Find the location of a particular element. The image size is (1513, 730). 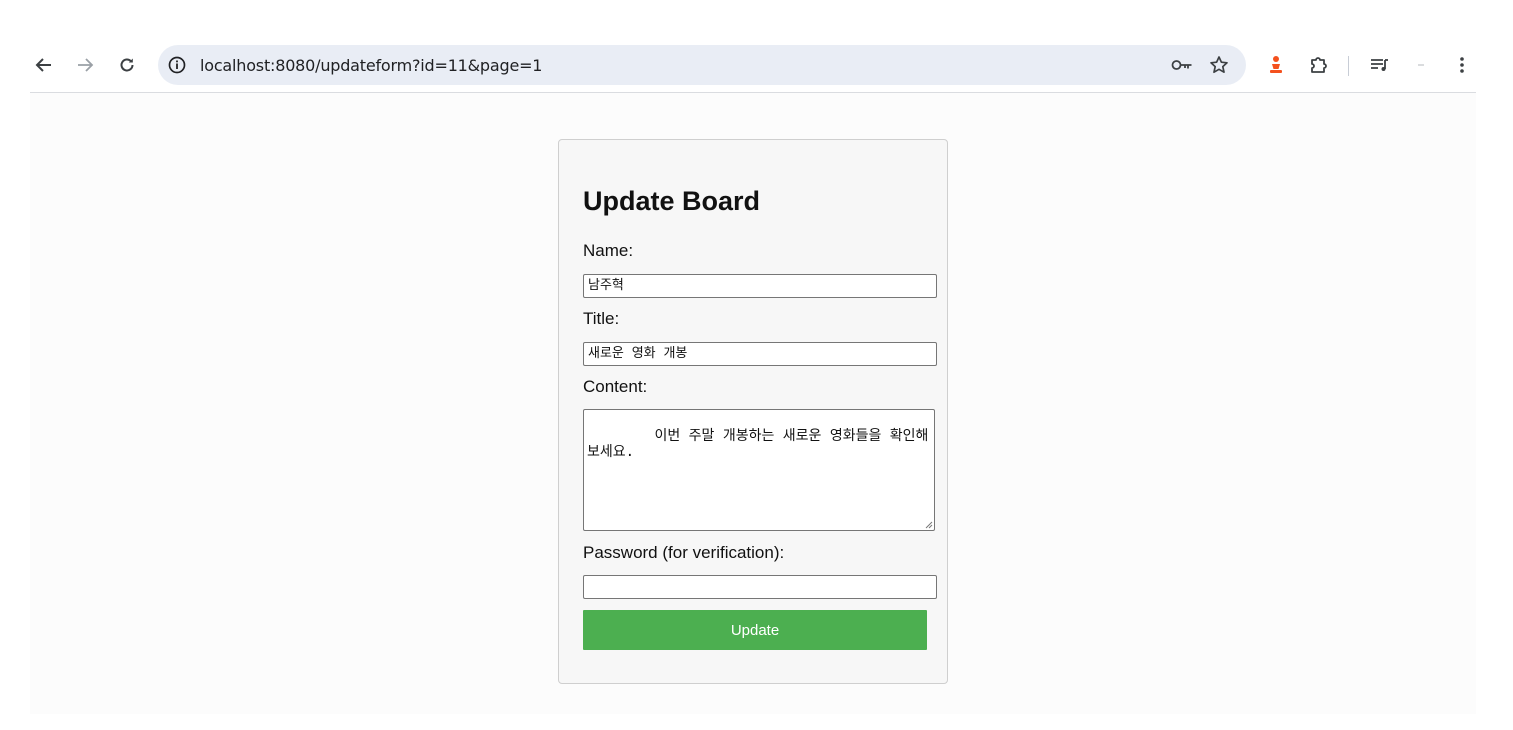

info-icon is located at coordinates (177, 65).